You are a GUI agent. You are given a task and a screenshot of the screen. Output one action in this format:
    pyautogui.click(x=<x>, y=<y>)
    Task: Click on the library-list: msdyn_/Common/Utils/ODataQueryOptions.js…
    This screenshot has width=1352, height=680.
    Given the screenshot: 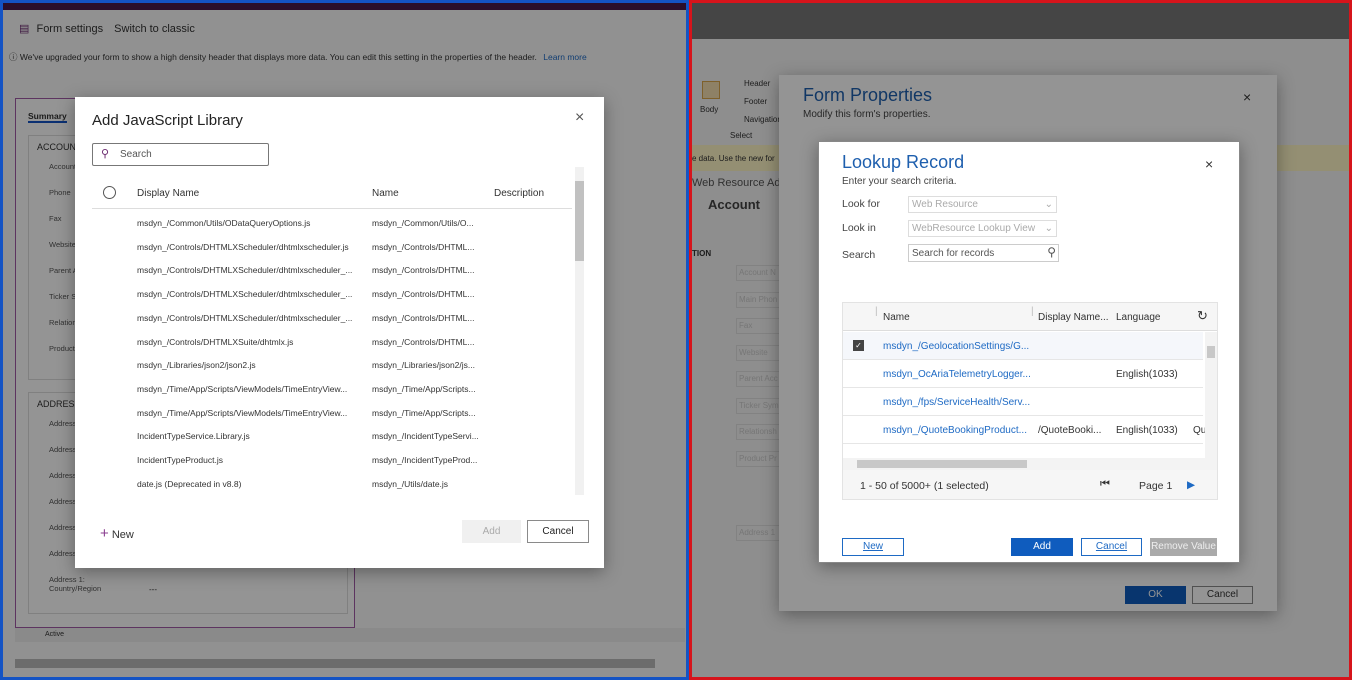 What is the action you would take?
    pyautogui.click(x=332, y=351)
    